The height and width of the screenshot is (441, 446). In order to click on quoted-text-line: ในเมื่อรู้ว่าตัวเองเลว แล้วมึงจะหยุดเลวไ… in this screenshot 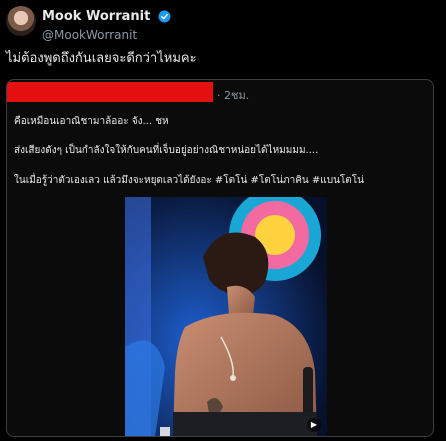, I will do `click(189, 180)`.